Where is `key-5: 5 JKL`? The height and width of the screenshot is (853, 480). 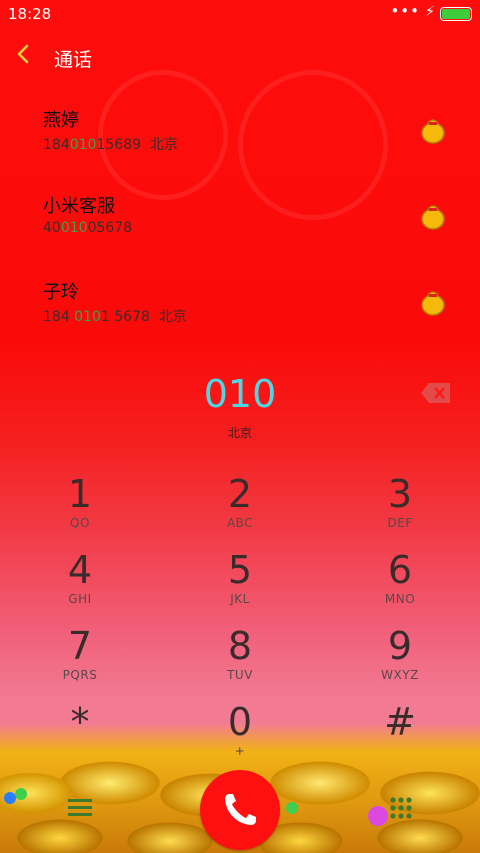
key-5: 5 JKL is located at coordinates (240, 584).